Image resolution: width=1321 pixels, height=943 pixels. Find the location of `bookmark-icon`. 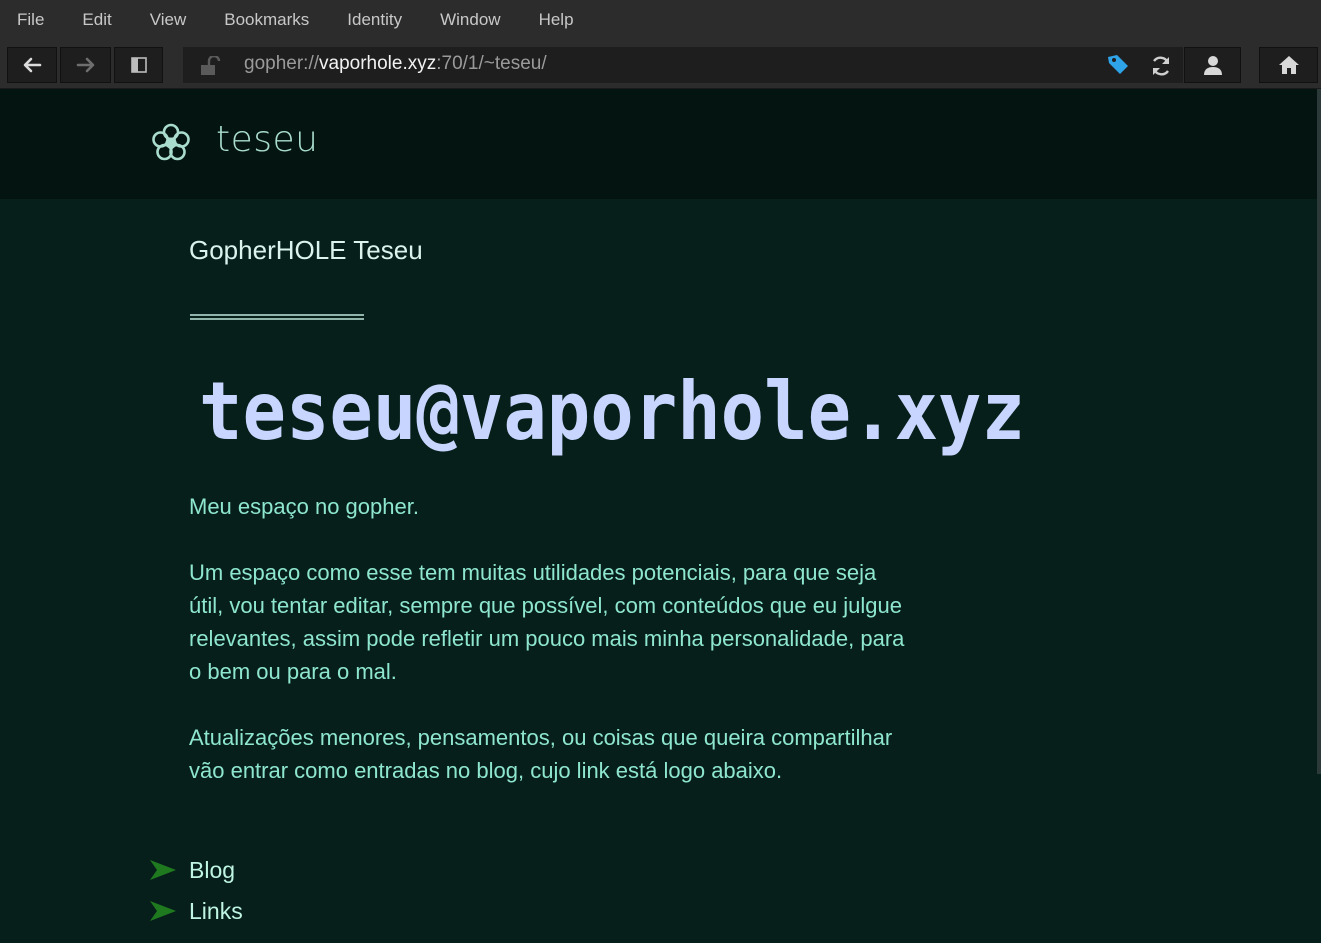

bookmark-icon is located at coordinates (1118, 65).